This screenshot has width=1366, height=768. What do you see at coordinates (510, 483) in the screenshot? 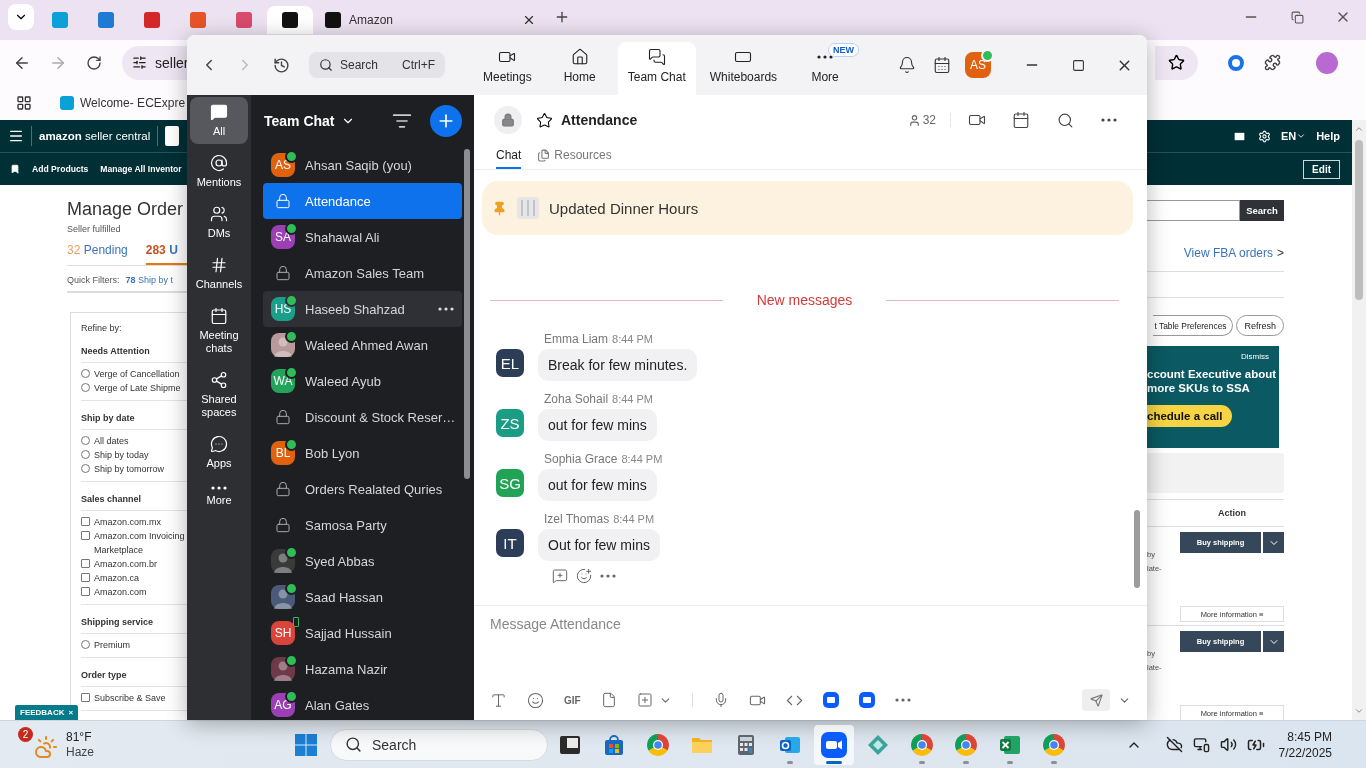
I see `avatar: SG` at bounding box center [510, 483].